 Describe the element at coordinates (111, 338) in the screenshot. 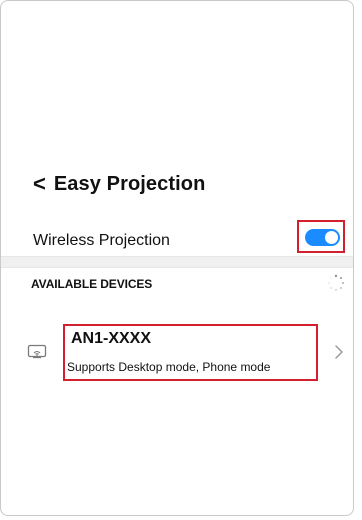

I see `device-name: AN1-XXXX` at that location.